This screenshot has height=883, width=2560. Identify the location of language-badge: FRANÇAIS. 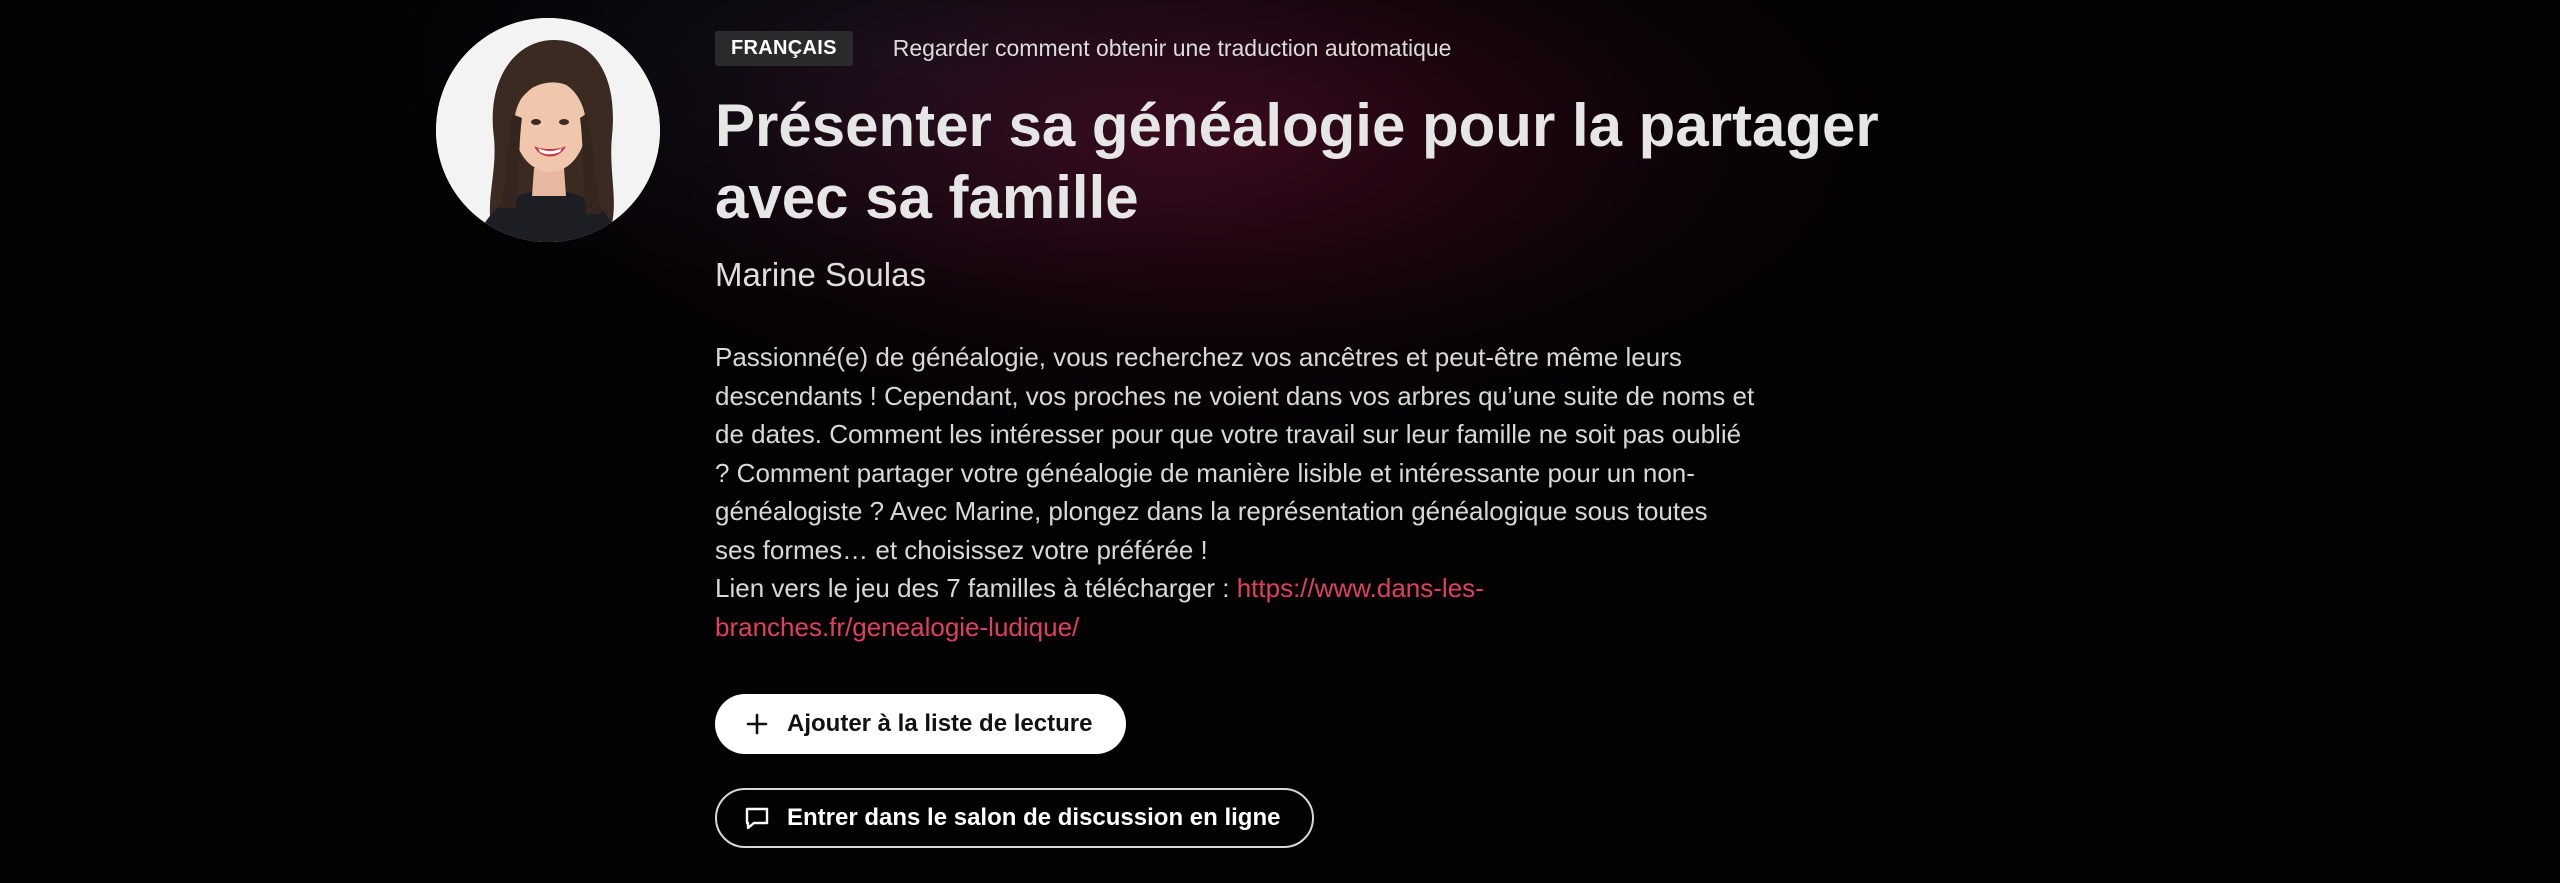
(784, 48).